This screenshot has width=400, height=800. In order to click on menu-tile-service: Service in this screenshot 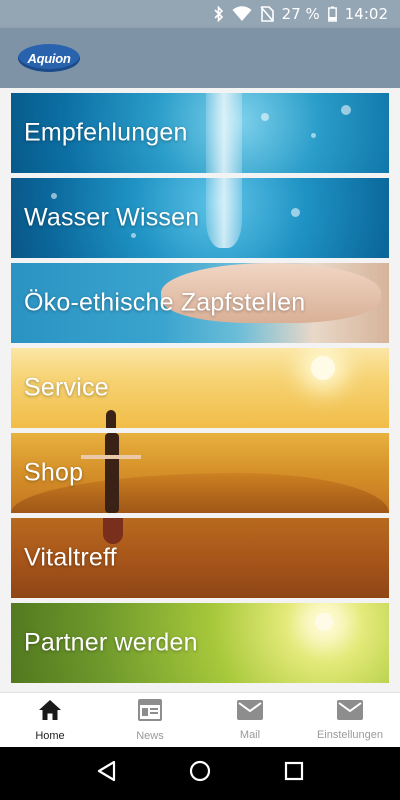, I will do `click(200, 388)`.